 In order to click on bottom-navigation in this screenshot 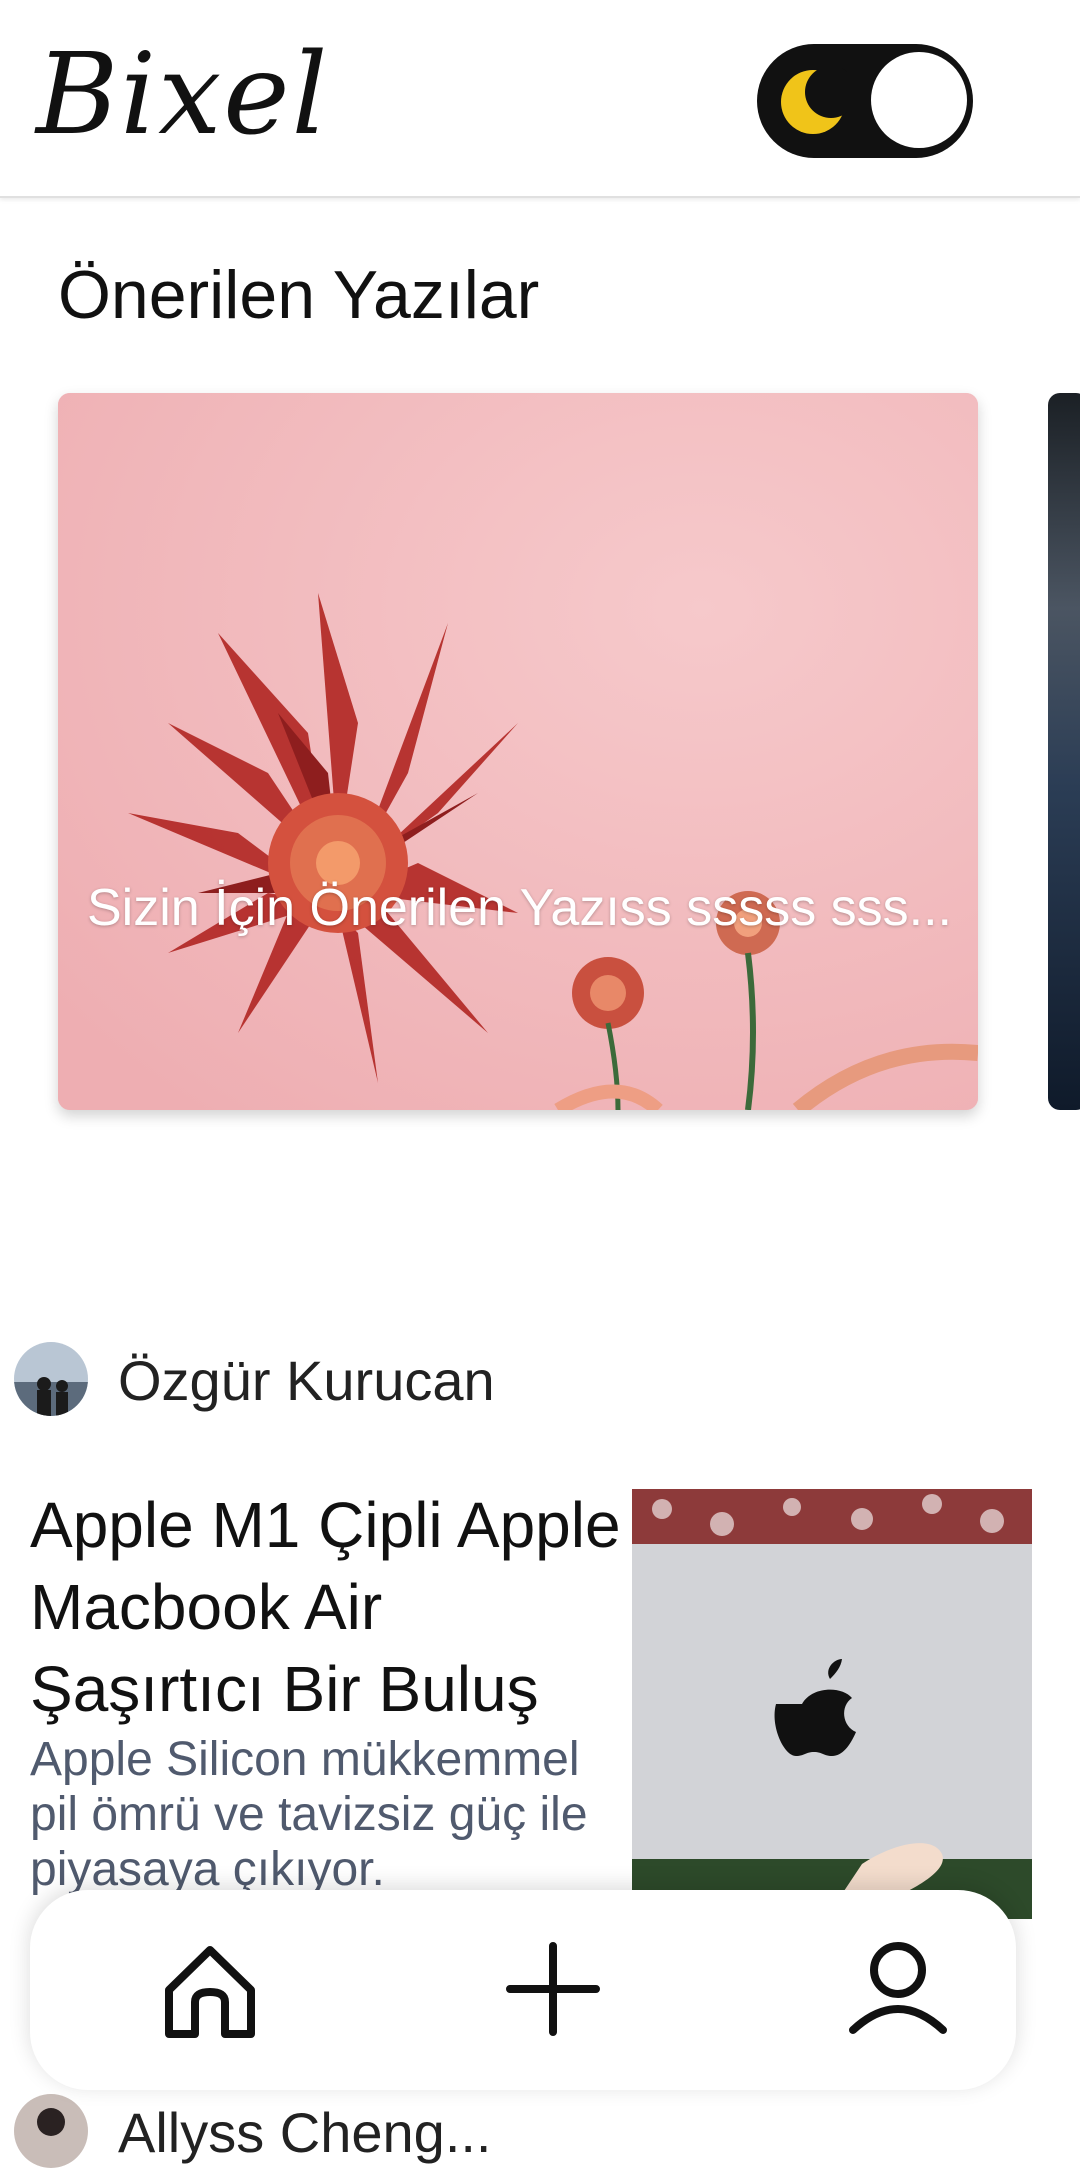, I will do `click(523, 1990)`.